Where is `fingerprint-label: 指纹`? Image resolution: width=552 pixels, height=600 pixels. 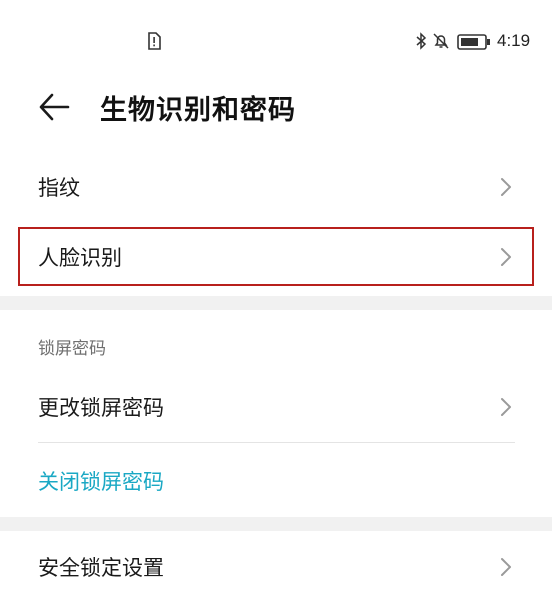 fingerprint-label: 指纹 is located at coordinates (59, 188).